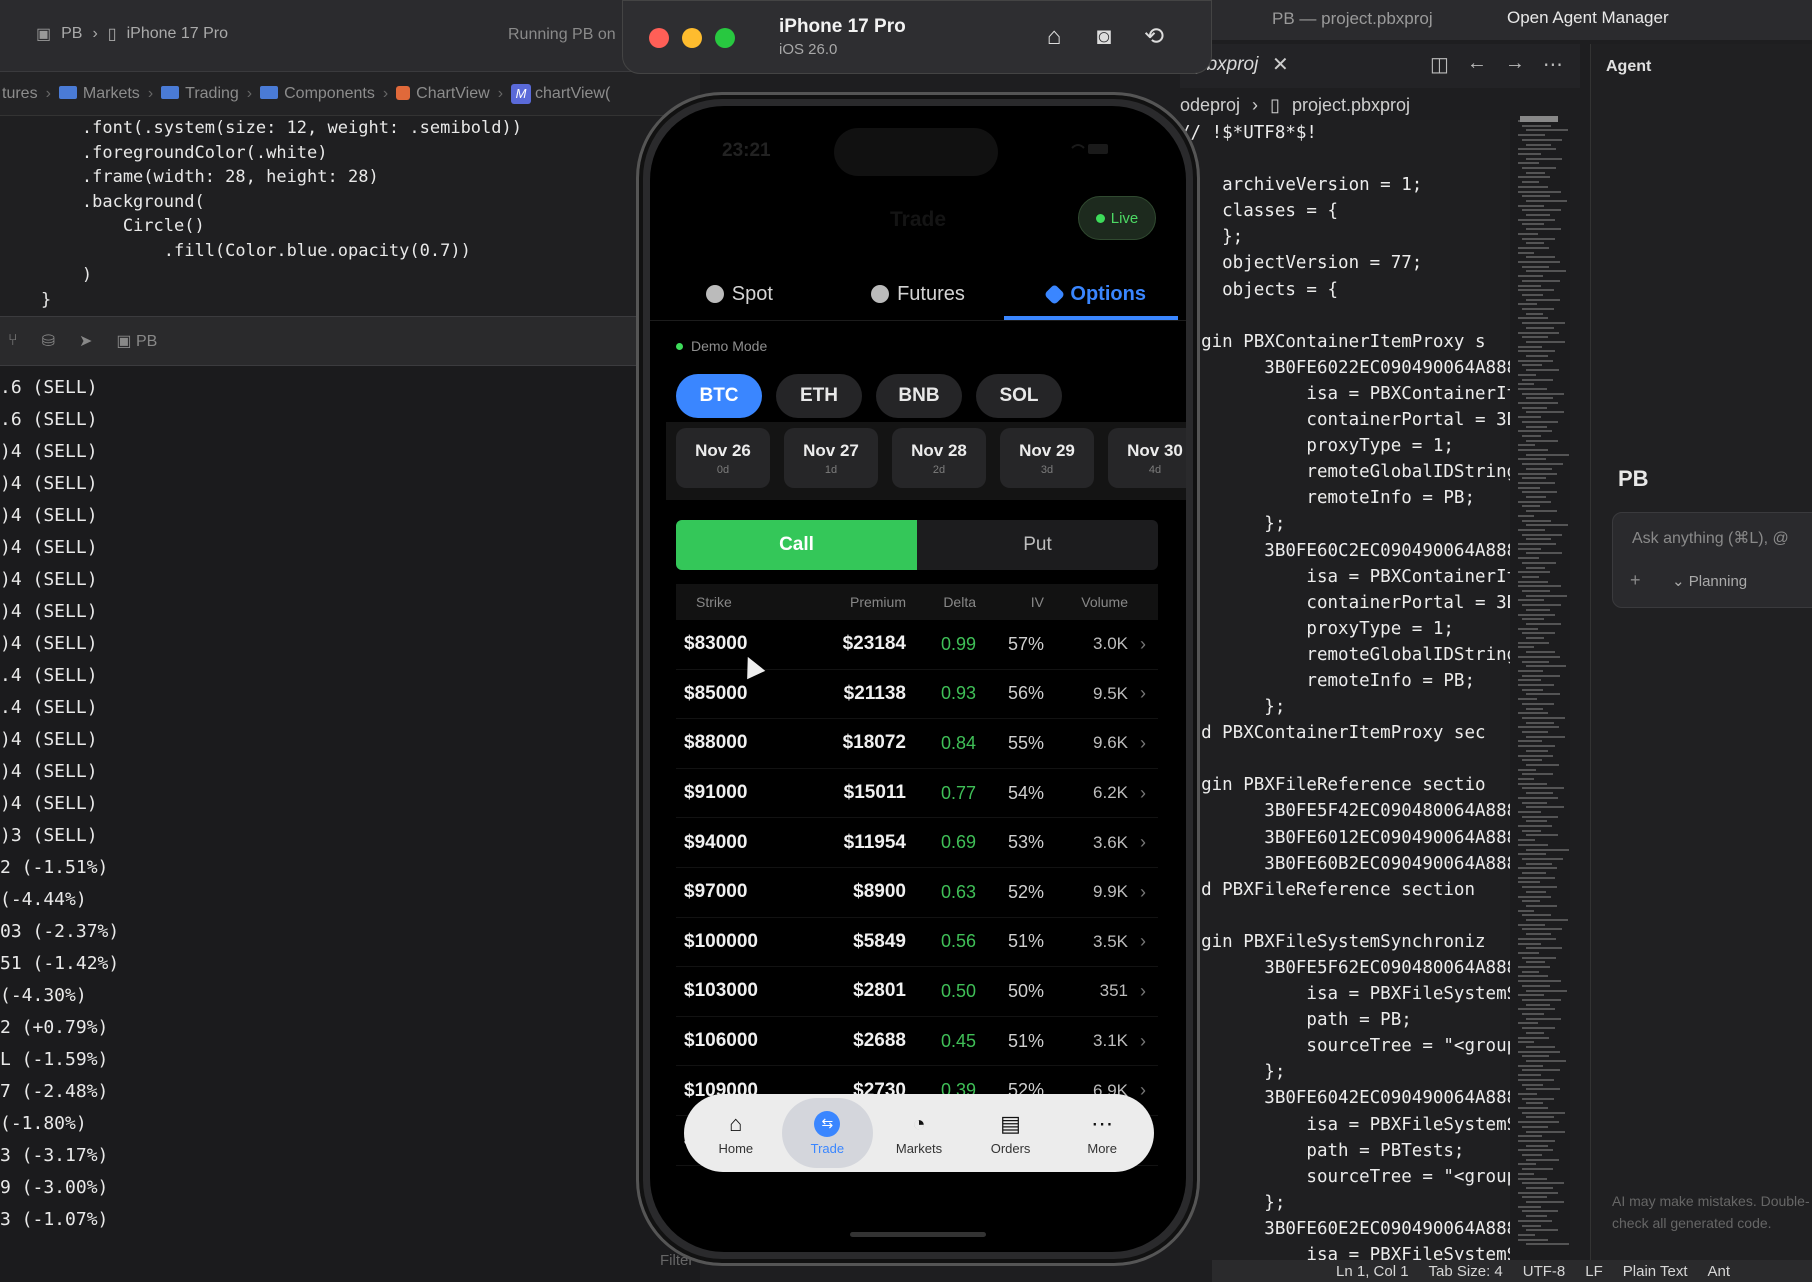 The image size is (1812, 1282). I want to click on coin-btc: BTC, so click(719, 396).